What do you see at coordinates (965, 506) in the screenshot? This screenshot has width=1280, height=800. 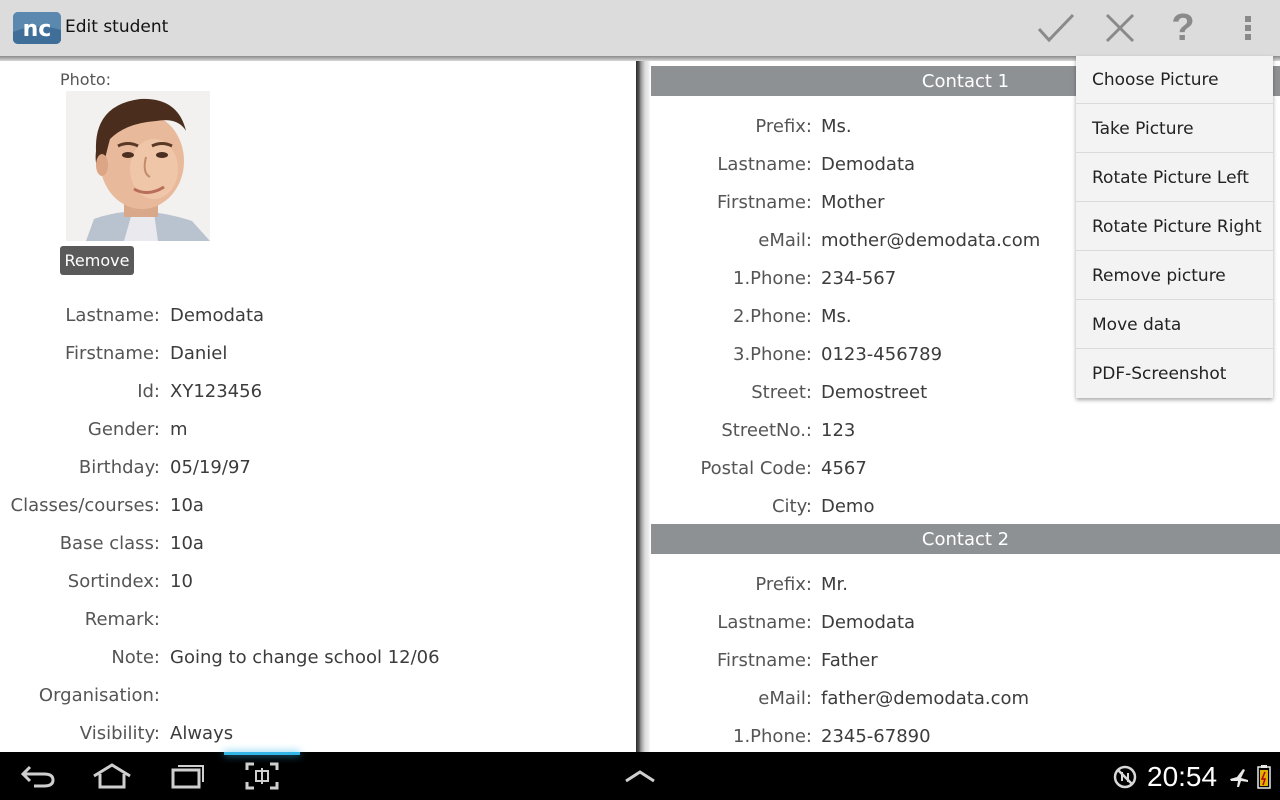 I see `field-row: City: Demo` at bounding box center [965, 506].